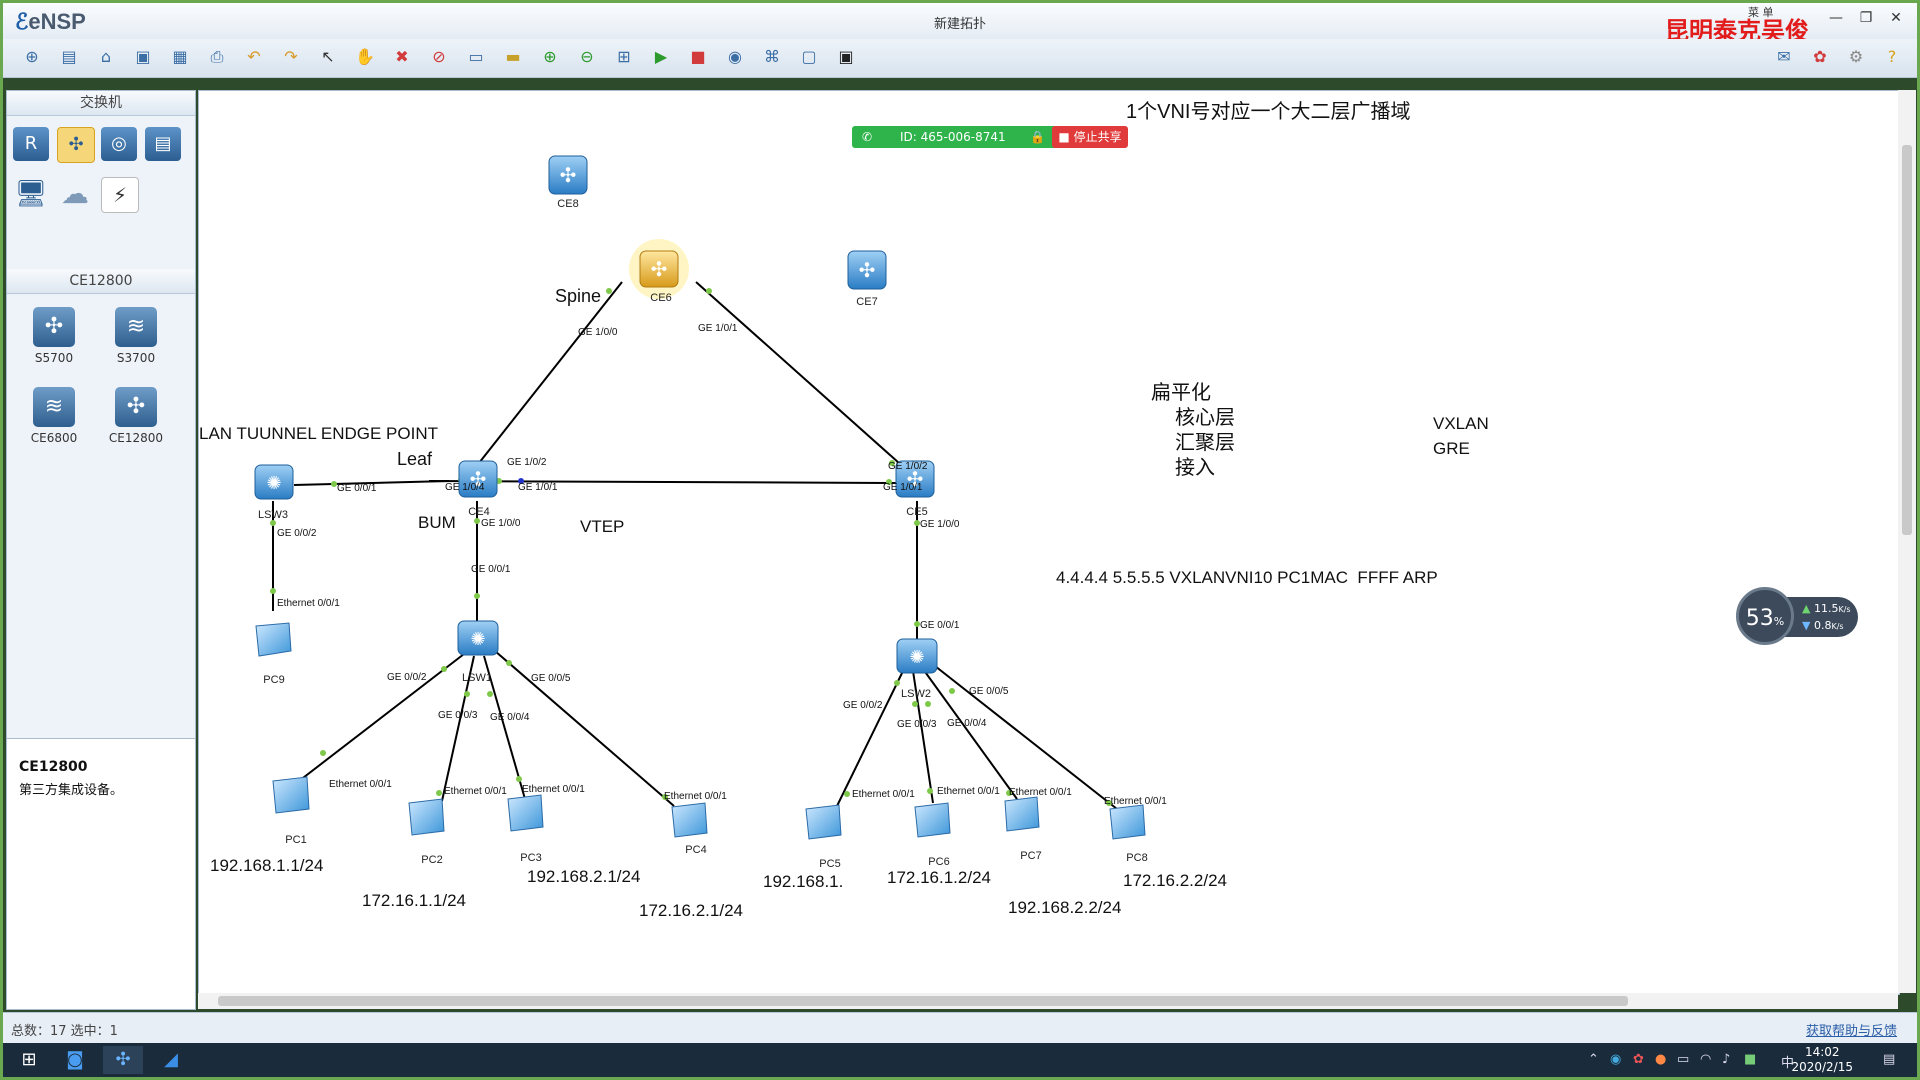 This screenshot has height=1080, width=1920. I want to click on stop-share-button: ■ 停止共享, so click(1090, 137).